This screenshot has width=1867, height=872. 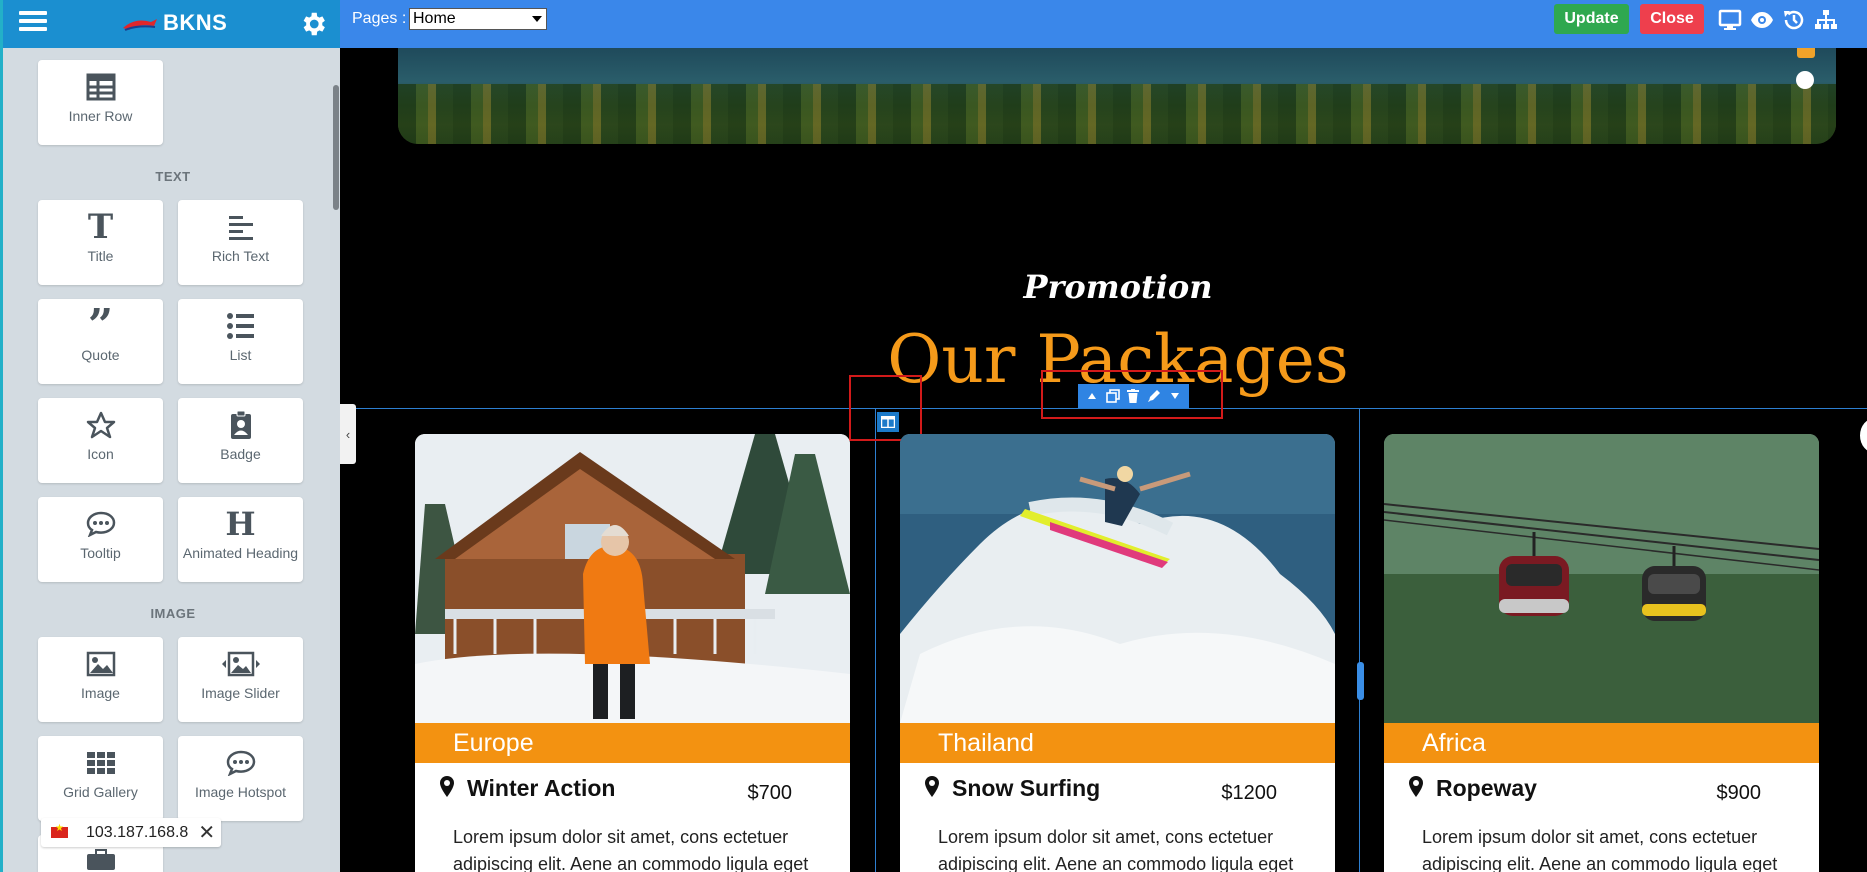 I want to click on vietnam-flag-icon, so click(x=59, y=830).